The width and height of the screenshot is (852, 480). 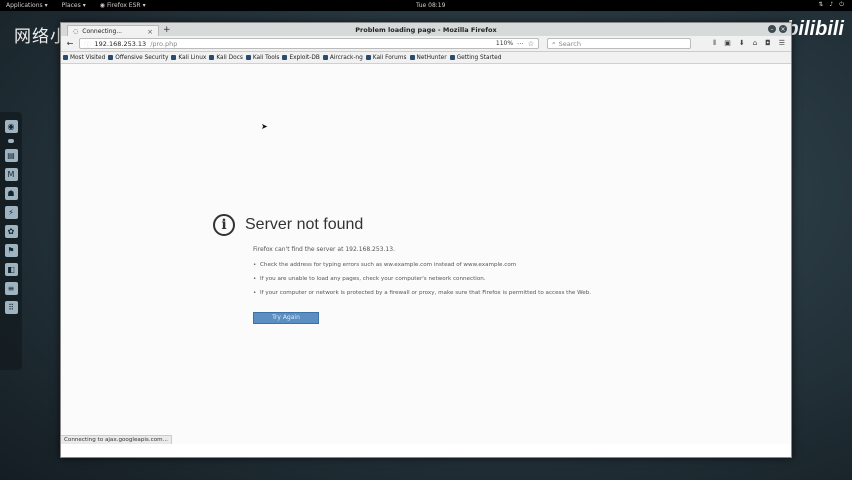 I want to click on search-icon: ⌕, so click(x=554, y=43).